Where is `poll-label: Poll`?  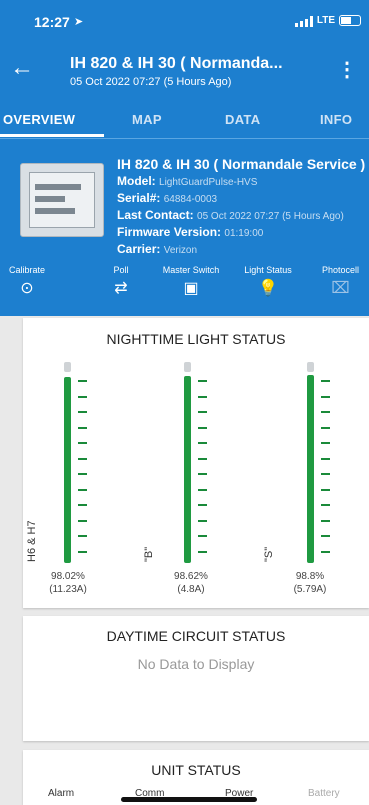
poll-label: Poll is located at coordinates (121, 270).